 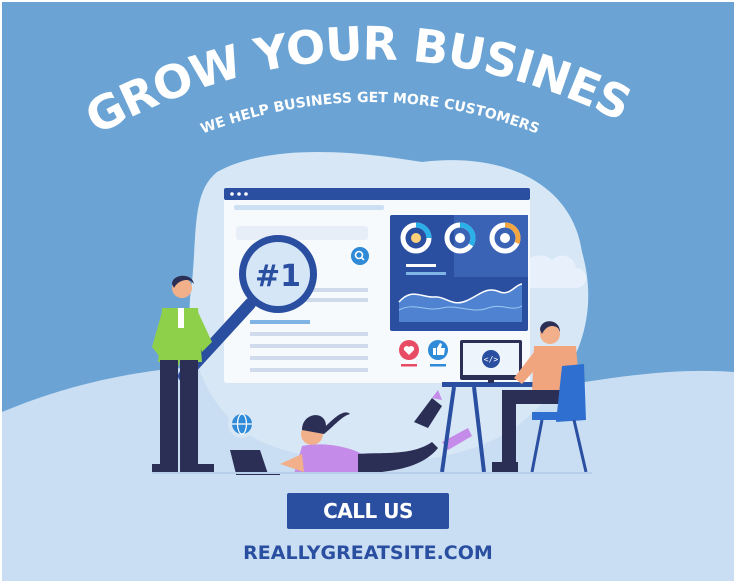 I want to click on search-icon, so click(x=360, y=256).